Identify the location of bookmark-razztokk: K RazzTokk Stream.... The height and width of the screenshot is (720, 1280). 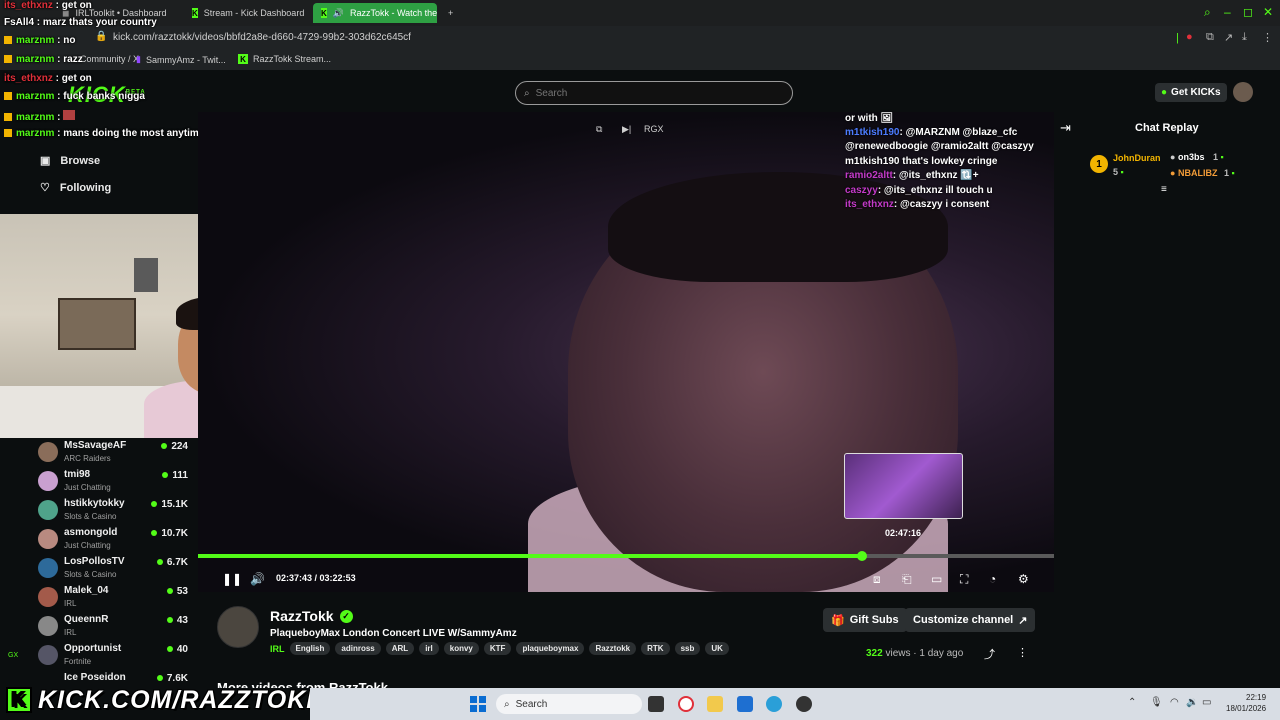
(284, 59).